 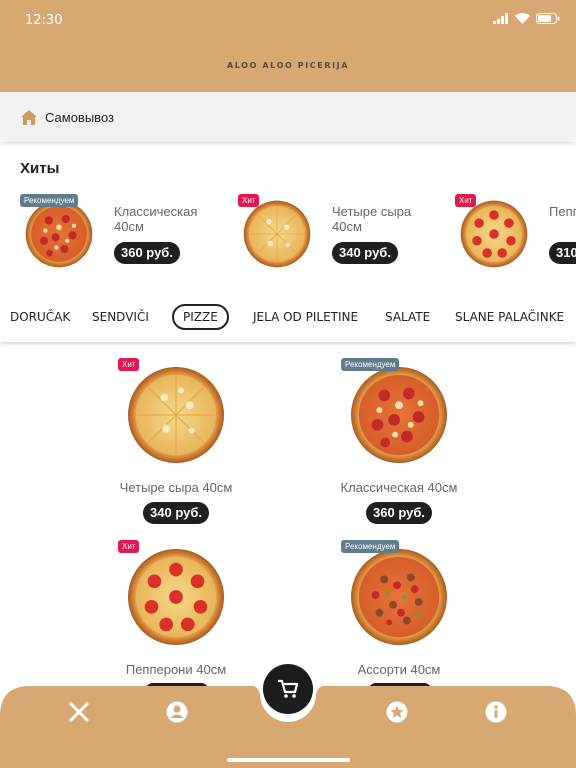 I want to click on hit-card: Хит Пепперони 40см 310 руб., so click(x=515, y=234).